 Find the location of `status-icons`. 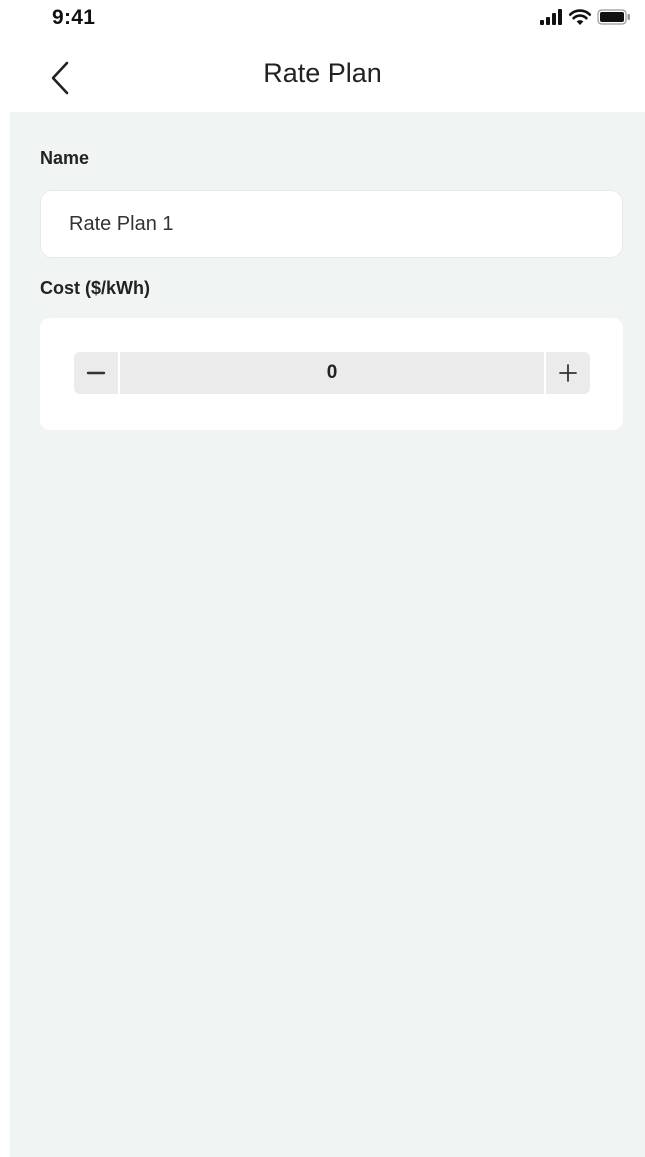

status-icons is located at coordinates (585, 17).